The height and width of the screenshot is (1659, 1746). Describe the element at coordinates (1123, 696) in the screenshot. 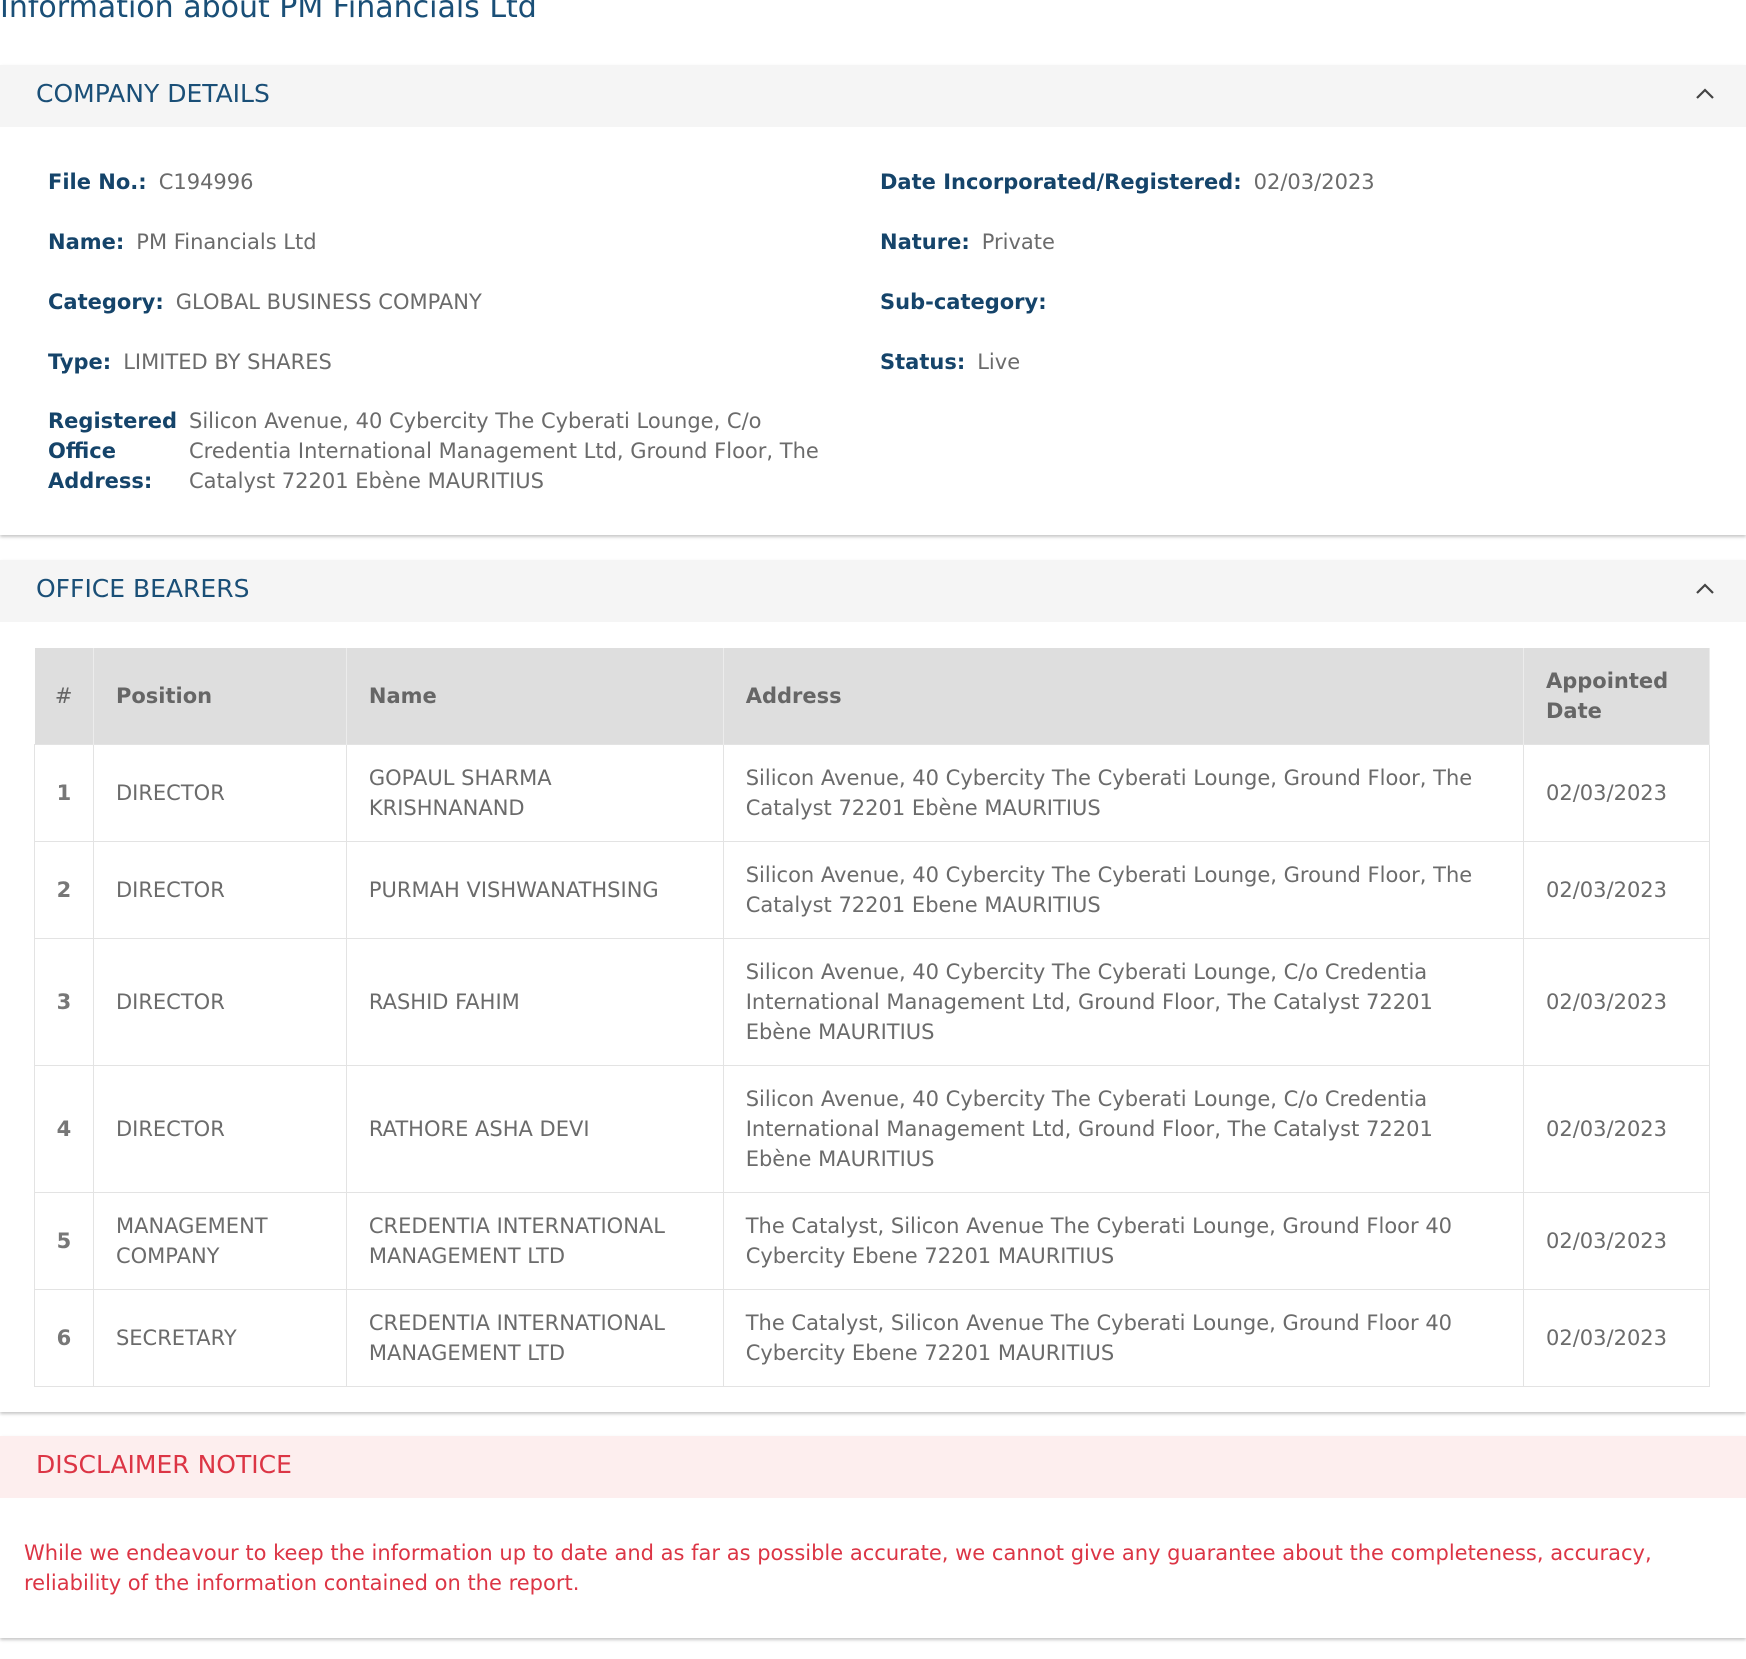

I see `column-header-address: Address` at that location.